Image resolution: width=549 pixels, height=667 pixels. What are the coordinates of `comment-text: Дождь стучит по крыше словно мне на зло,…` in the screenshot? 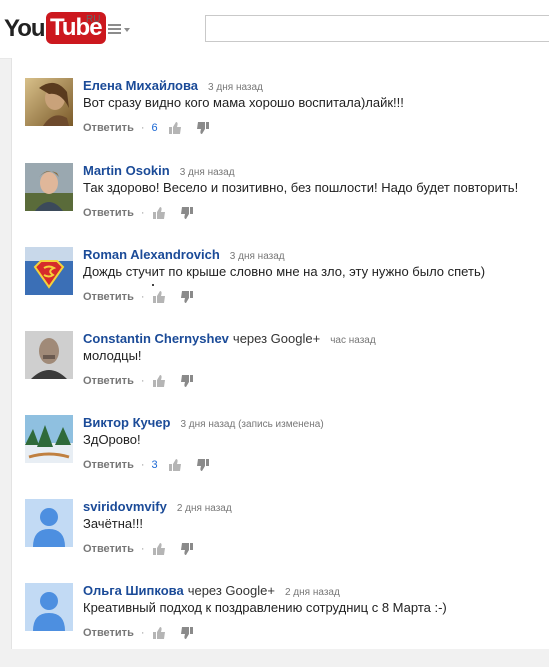 It's located at (284, 271).